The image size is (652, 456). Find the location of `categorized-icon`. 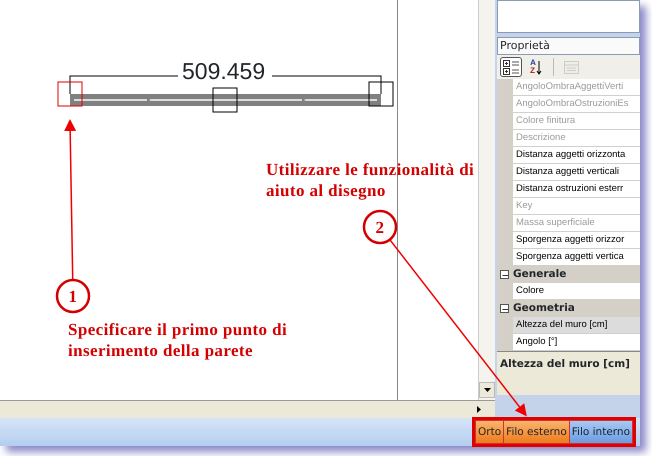

categorized-icon is located at coordinates (511, 67).